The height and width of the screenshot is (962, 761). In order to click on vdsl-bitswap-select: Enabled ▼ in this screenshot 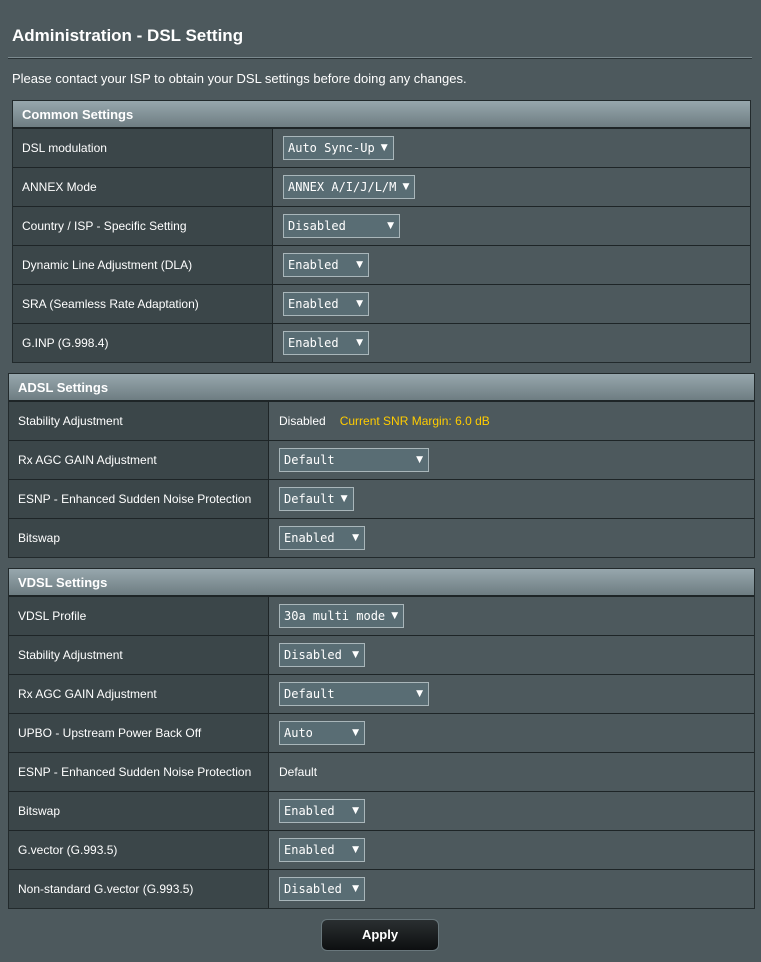, I will do `click(322, 811)`.